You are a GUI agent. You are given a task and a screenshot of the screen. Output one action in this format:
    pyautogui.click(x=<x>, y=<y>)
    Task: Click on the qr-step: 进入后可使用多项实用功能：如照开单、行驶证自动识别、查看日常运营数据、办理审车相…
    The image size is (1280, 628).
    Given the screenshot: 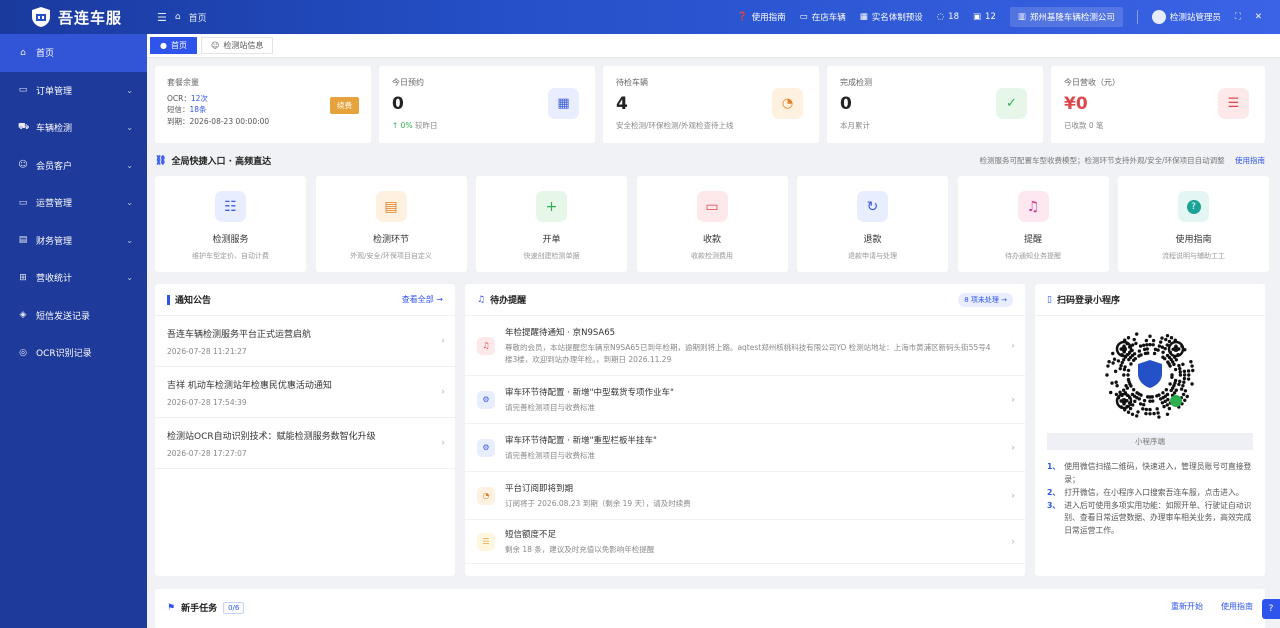 What is the action you would take?
    pyautogui.click(x=1158, y=518)
    